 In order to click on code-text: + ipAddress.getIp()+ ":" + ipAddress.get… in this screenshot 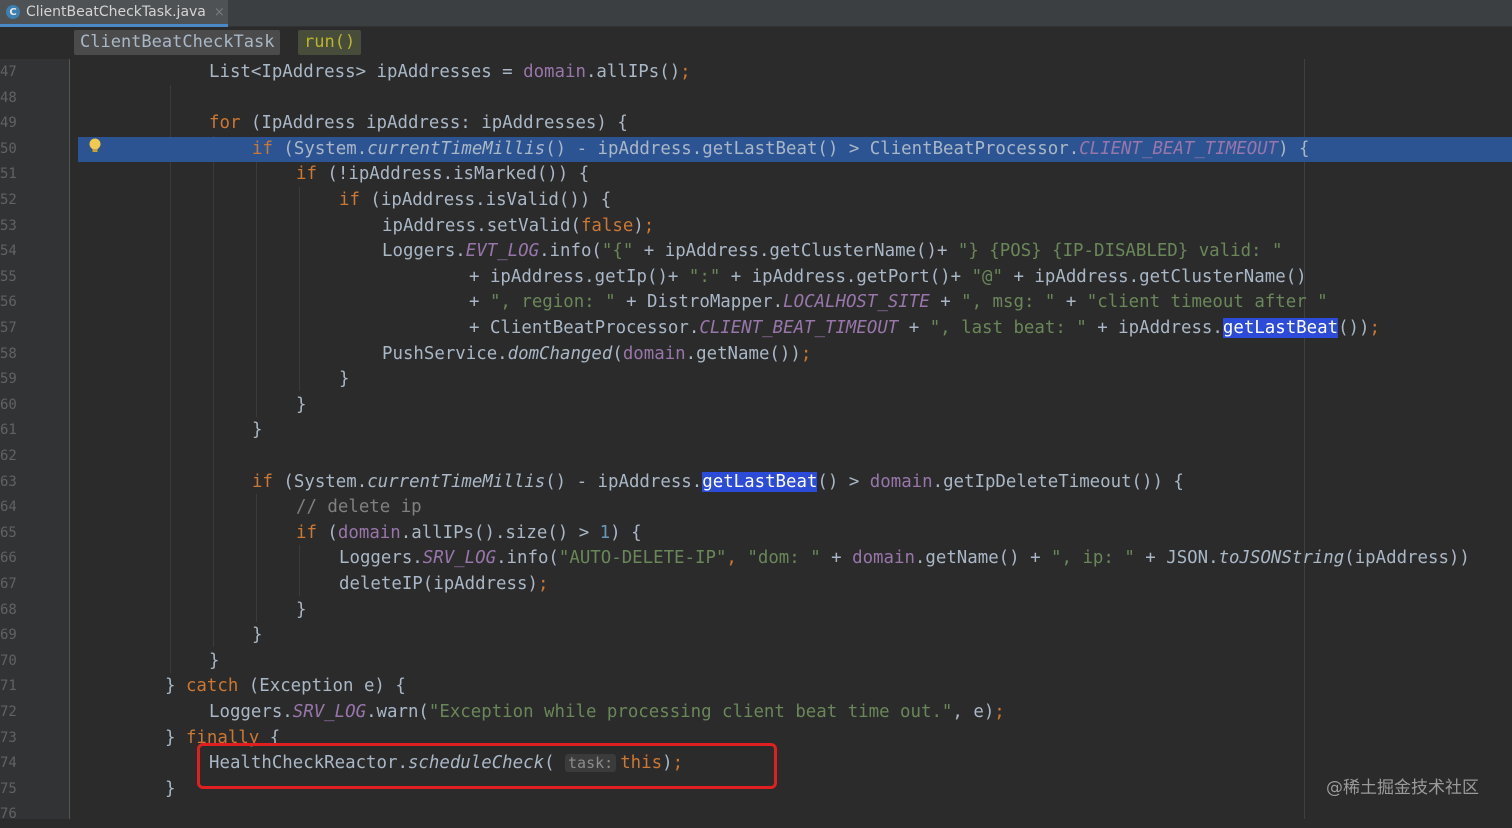, I will do `click(888, 276)`.